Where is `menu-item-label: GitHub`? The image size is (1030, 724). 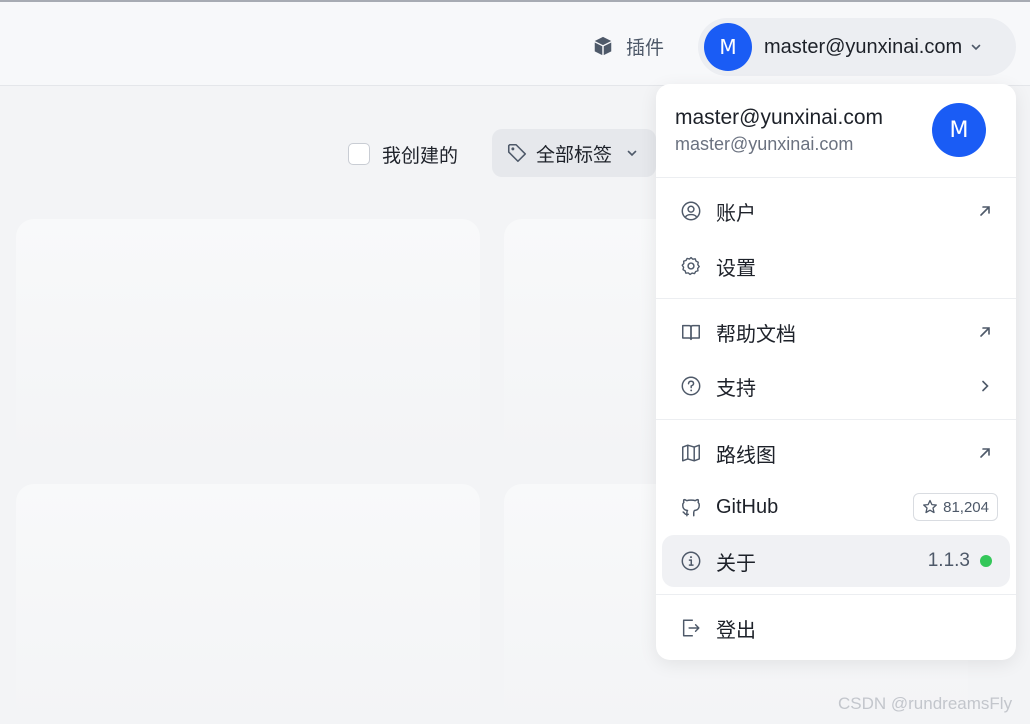
menu-item-label: GitHub is located at coordinates (747, 506).